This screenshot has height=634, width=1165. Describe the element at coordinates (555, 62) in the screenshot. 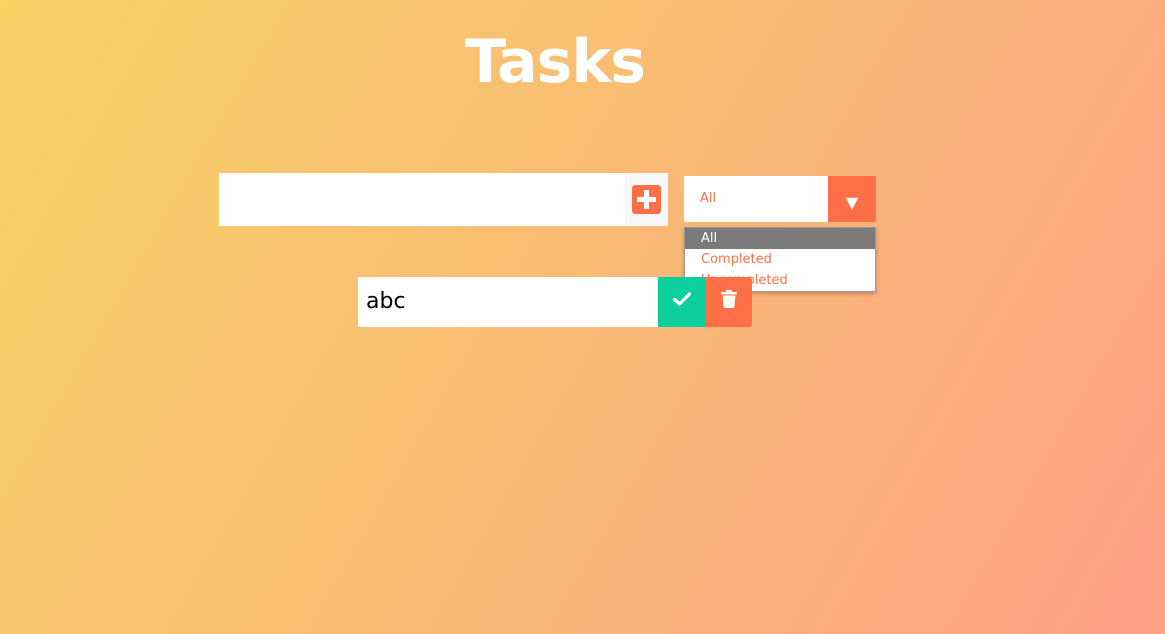

I see `page-title: Tasks` at that location.